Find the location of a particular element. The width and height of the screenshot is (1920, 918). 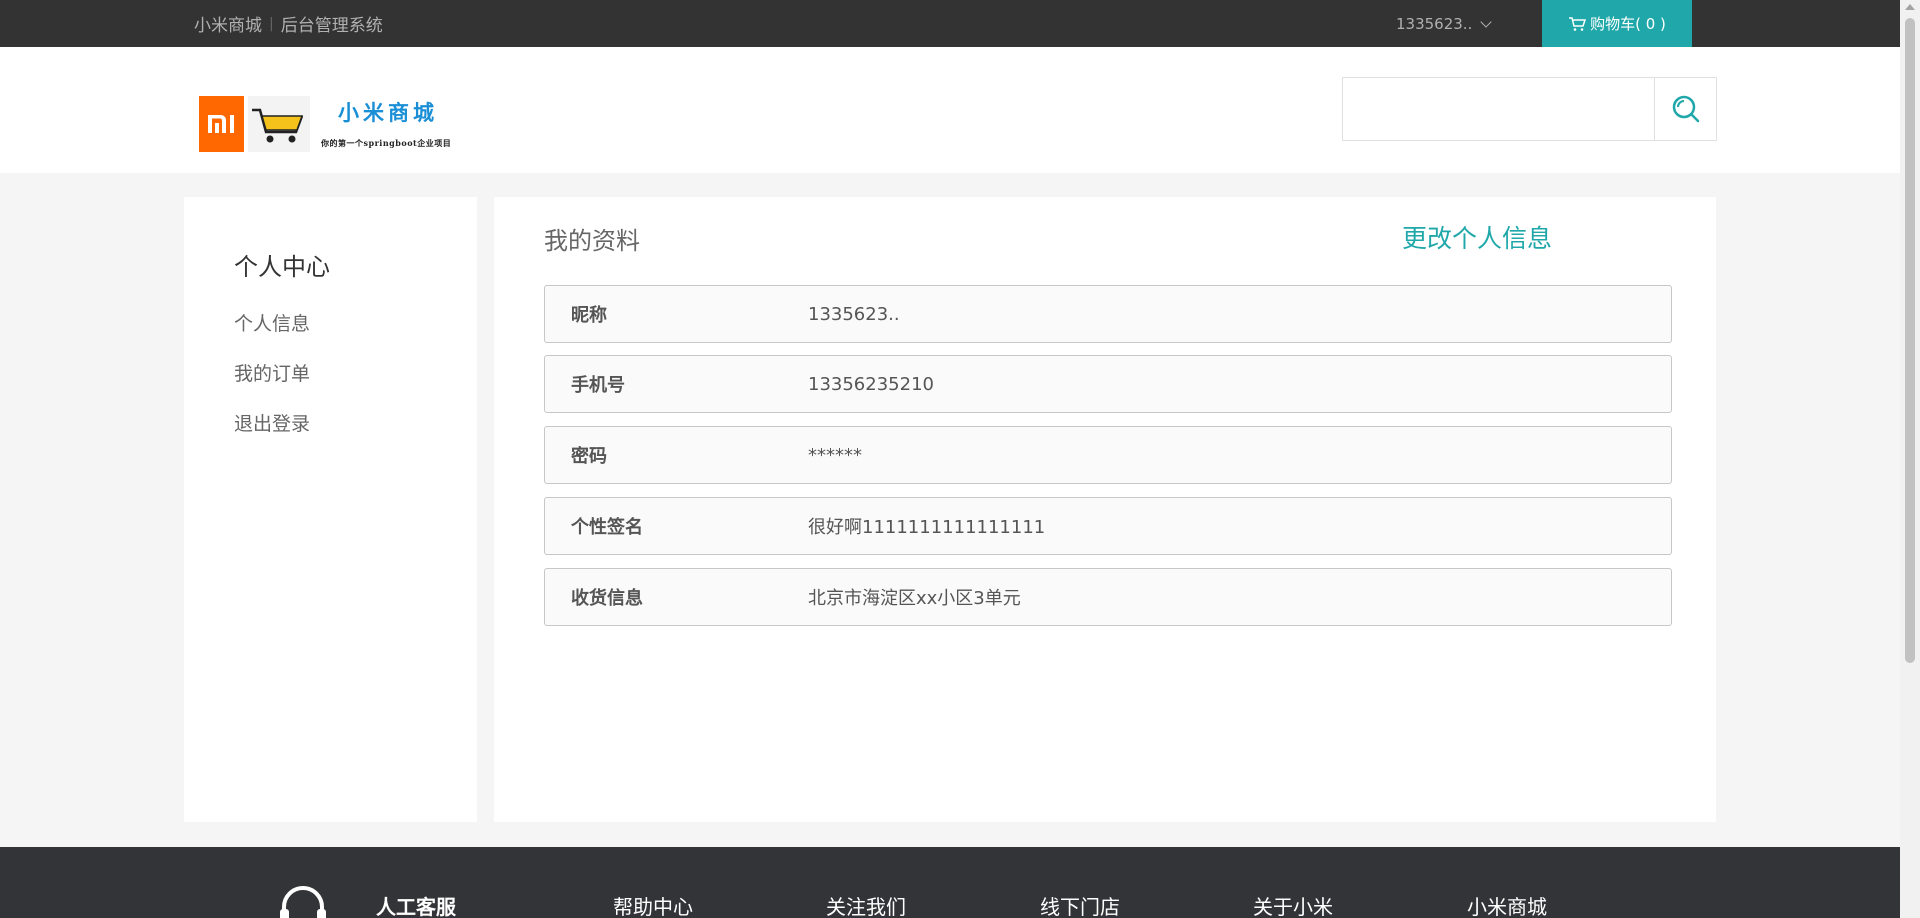

sidebar-title: 个人中心 is located at coordinates (282, 267).